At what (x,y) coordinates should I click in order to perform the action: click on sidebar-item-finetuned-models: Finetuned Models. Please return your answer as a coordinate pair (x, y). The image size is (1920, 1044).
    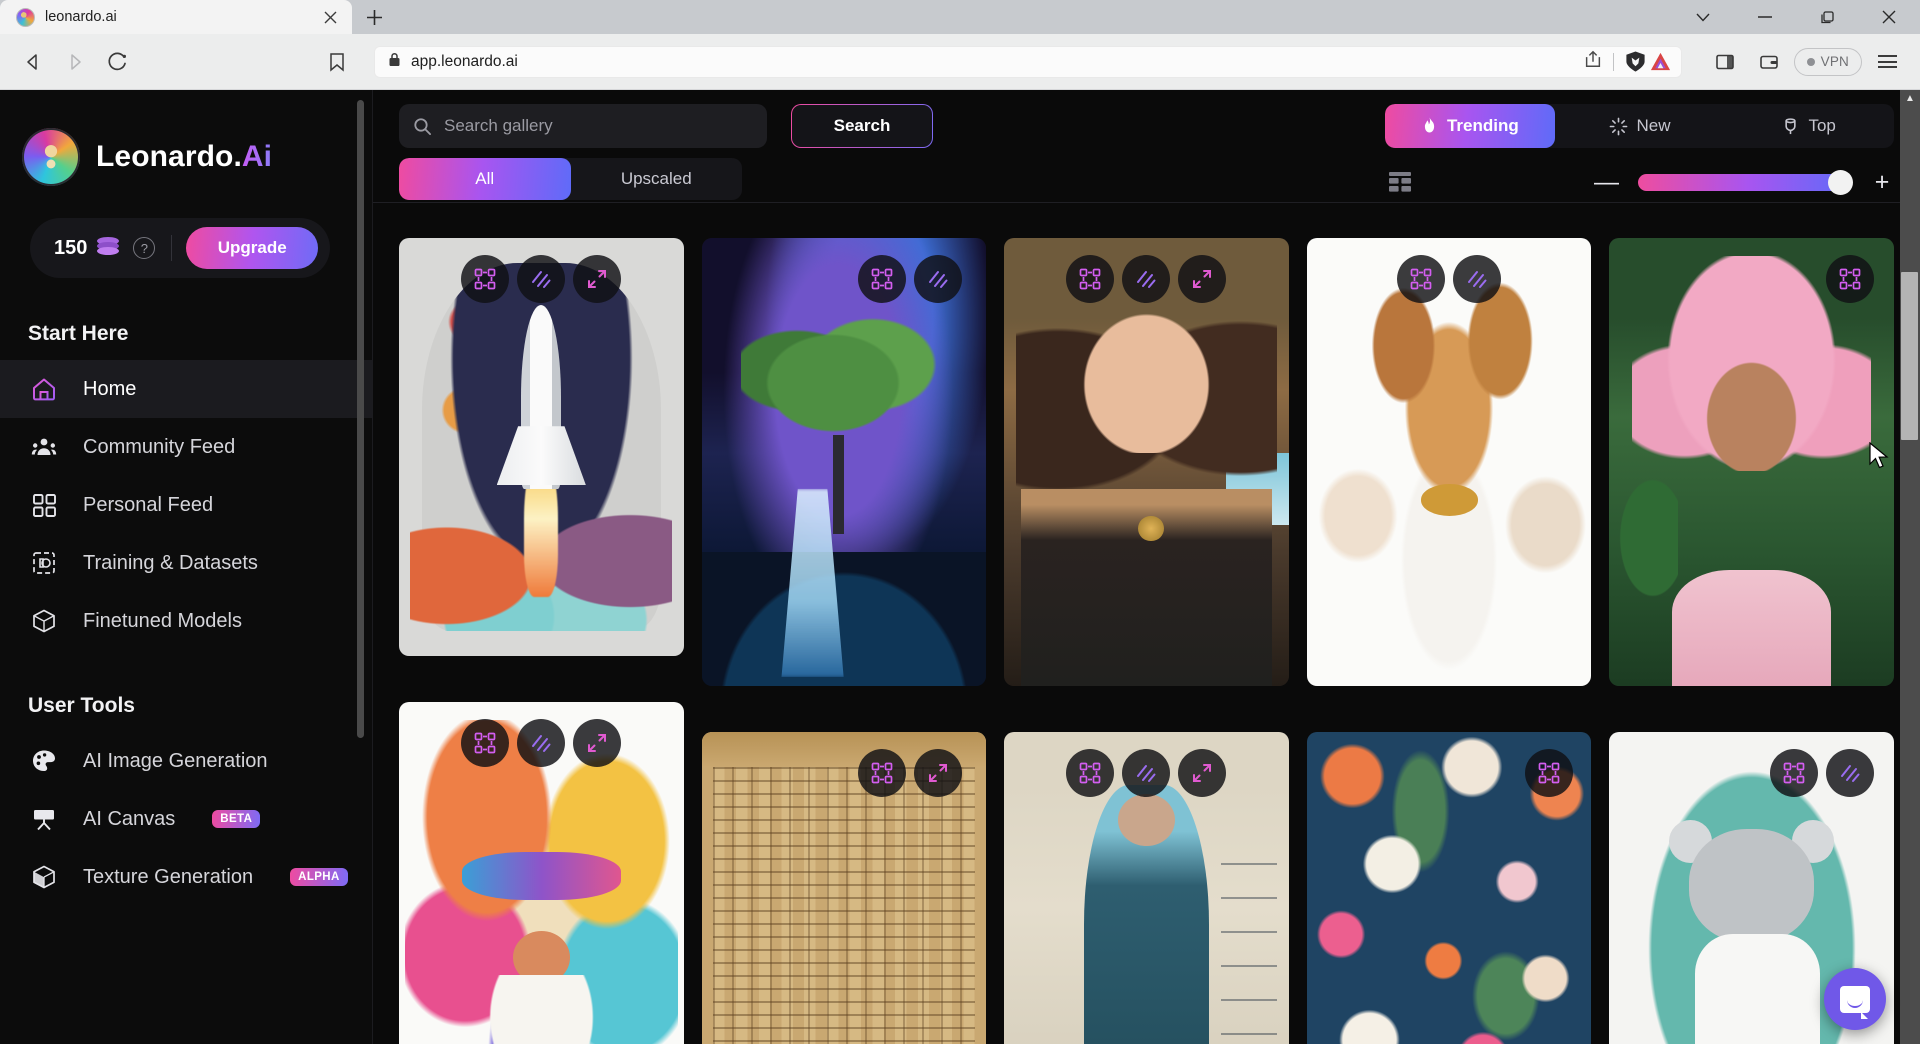
    Looking at the image, I should click on (186, 621).